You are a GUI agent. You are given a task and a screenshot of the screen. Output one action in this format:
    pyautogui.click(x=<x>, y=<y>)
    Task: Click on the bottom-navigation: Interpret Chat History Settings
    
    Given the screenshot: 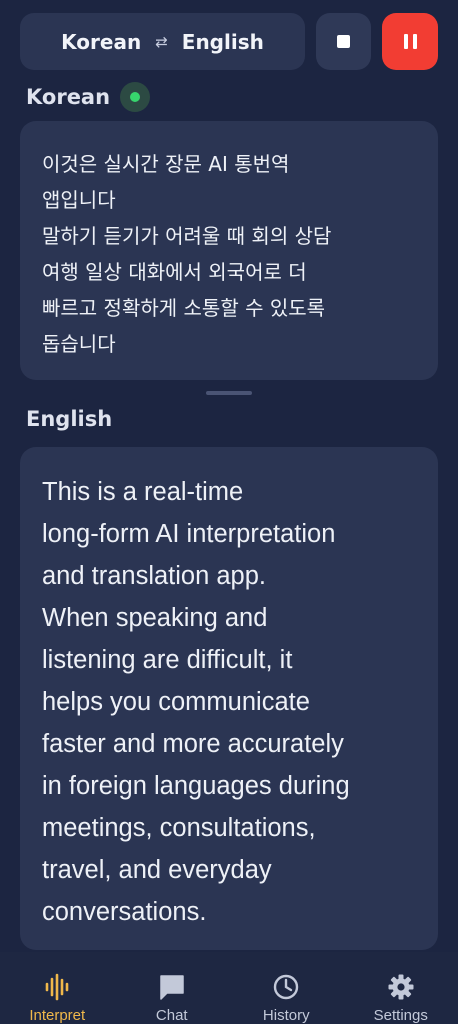 What is the action you would take?
    pyautogui.click(x=229, y=988)
    